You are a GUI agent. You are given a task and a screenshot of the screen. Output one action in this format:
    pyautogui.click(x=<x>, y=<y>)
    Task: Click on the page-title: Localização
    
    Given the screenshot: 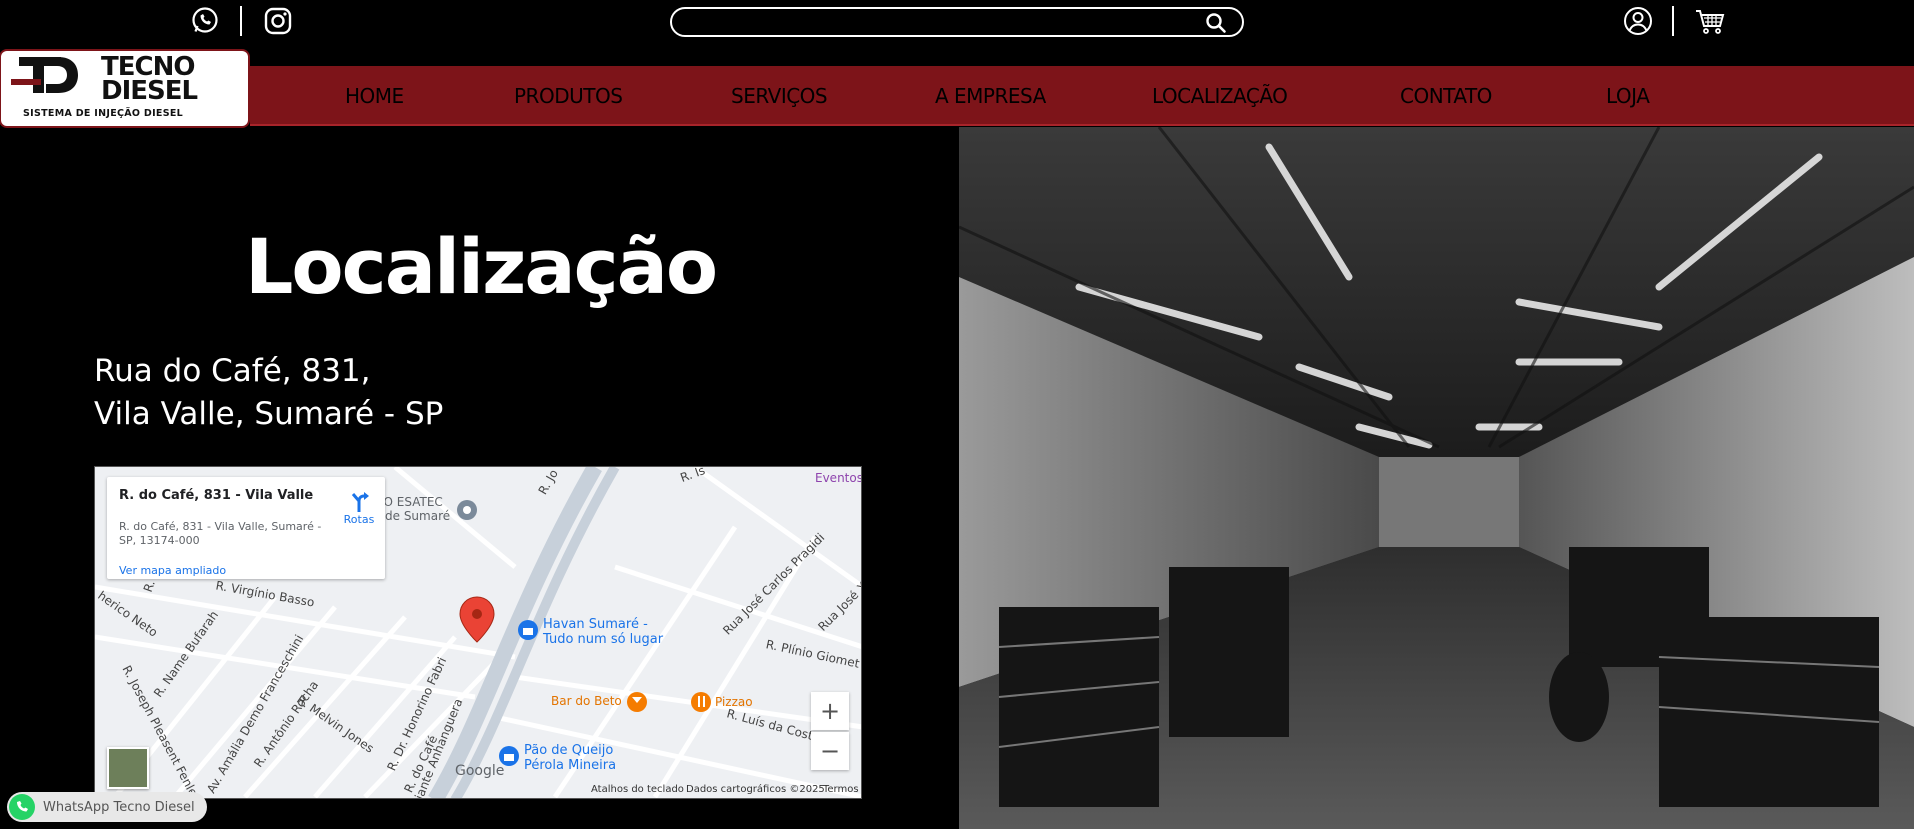 What is the action you would take?
    pyautogui.click(x=481, y=266)
    